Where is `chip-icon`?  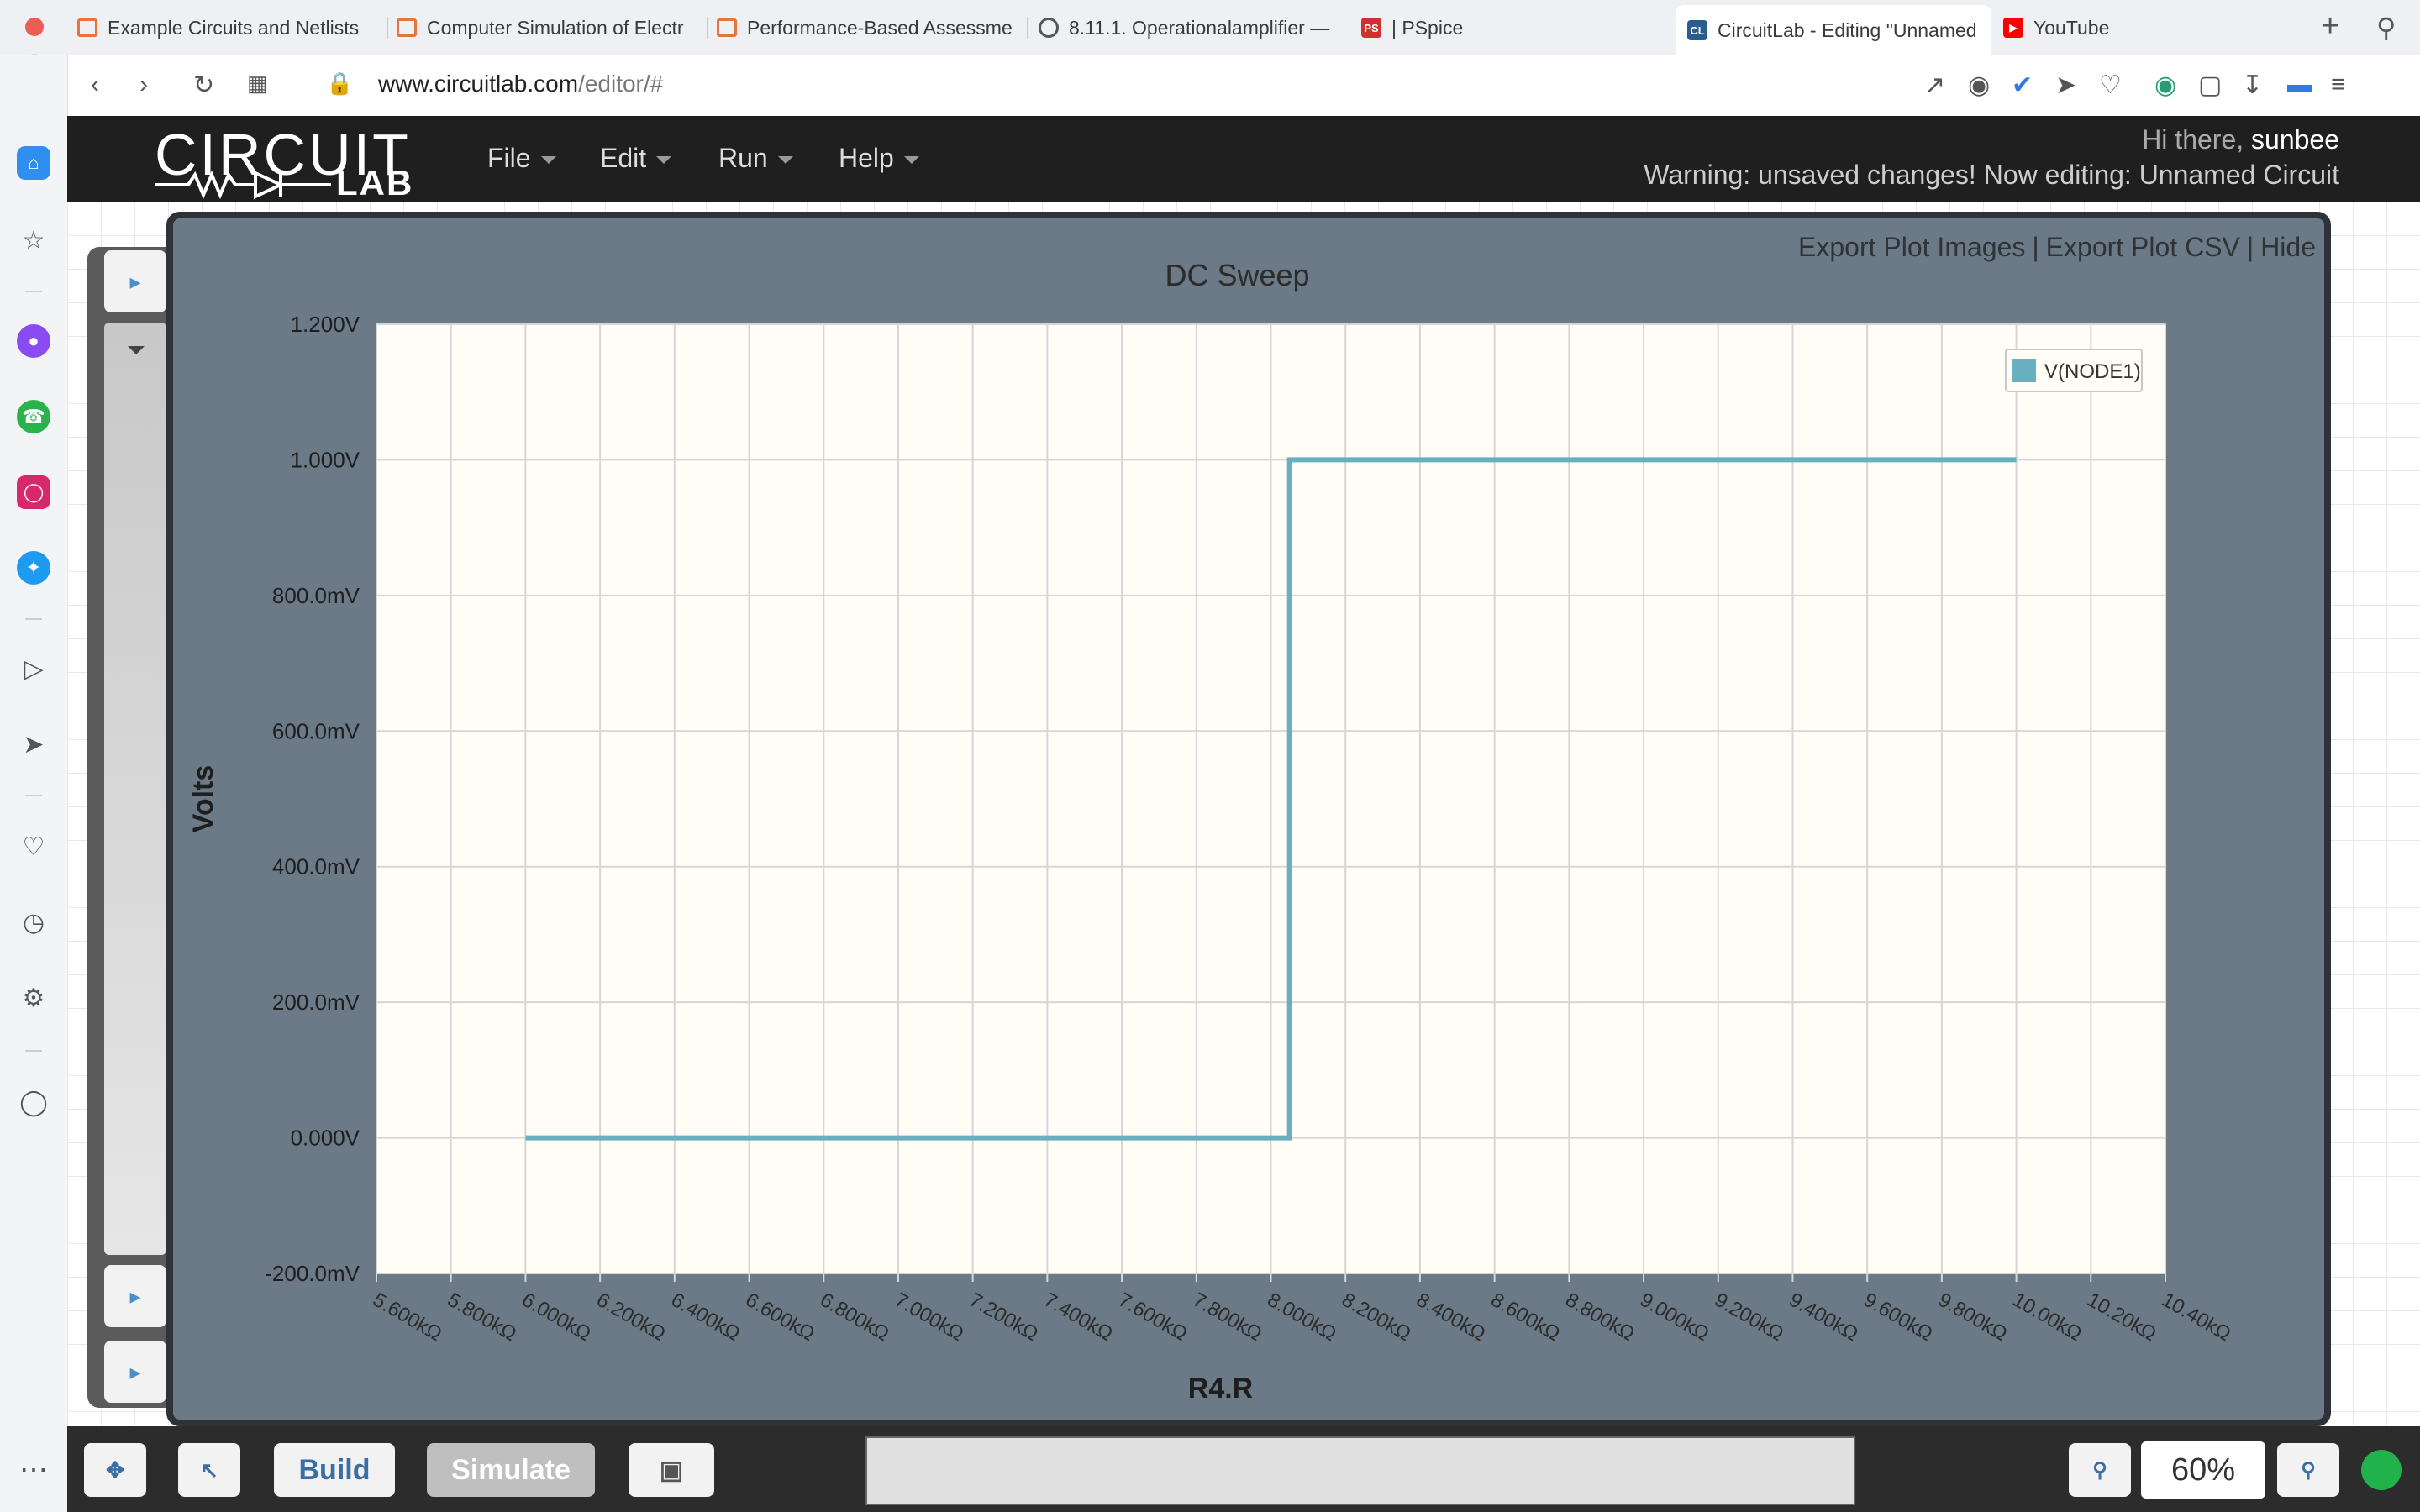 chip-icon is located at coordinates (407, 27).